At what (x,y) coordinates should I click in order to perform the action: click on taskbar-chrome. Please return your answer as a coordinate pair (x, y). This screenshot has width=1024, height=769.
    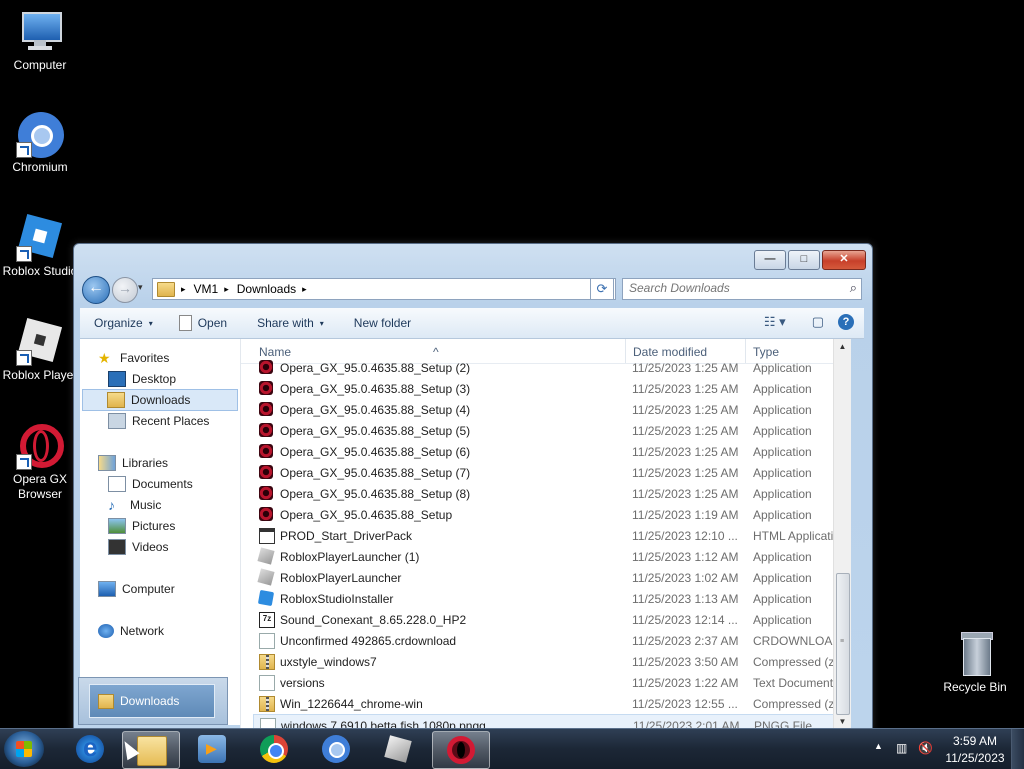
    Looking at the image, I should click on (274, 749).